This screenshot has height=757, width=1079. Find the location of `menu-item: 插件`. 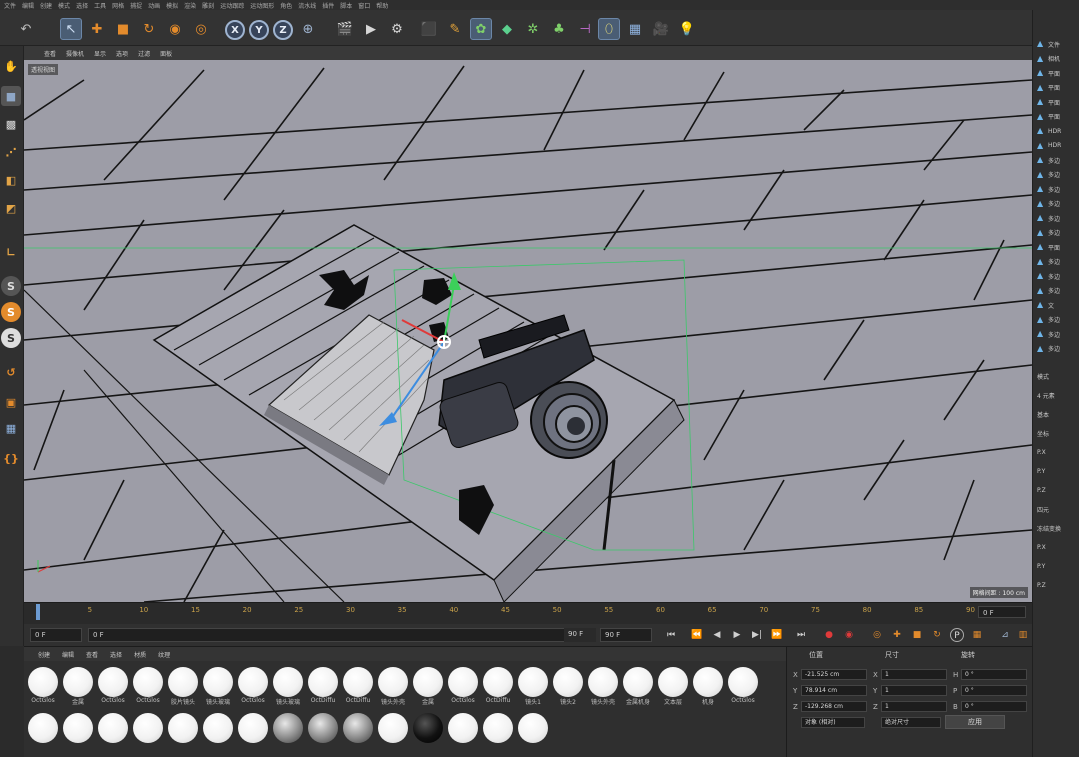

menu-item: 插件 is located at coordinates (328, 5).